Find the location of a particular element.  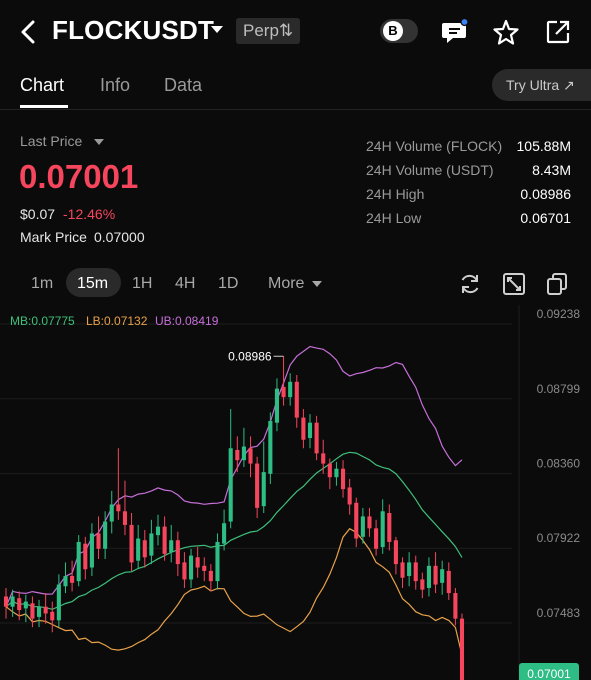

interval-1d: 1D is located at coordinates (228, 284).